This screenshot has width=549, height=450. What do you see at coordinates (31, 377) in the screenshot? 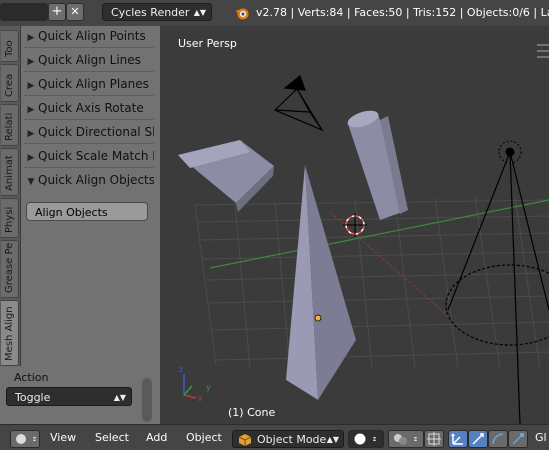
I see `operator-title: Action` at bounding box center [31, 377].